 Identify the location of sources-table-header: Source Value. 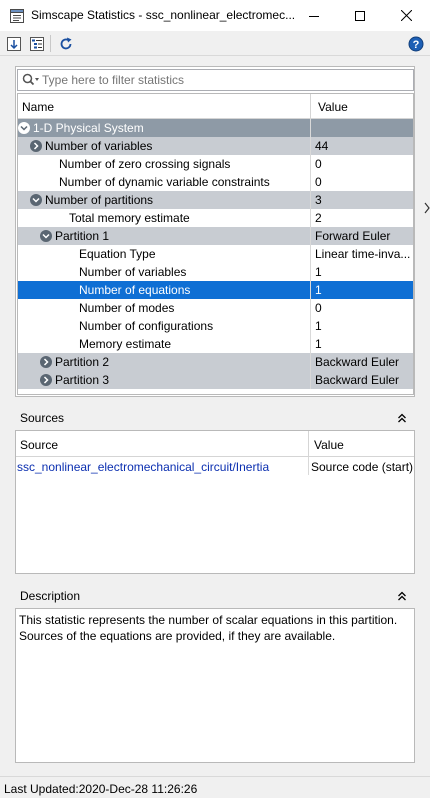
(215, 444).